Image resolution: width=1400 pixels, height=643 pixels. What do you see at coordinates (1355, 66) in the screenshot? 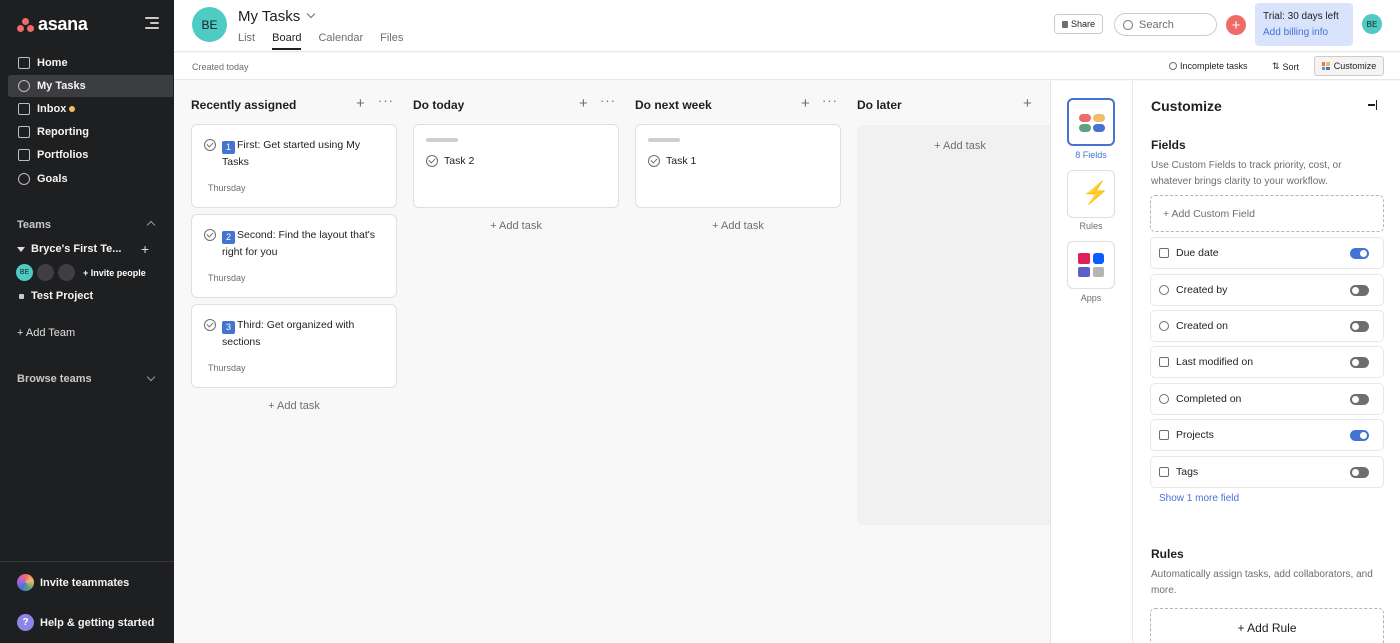
I see `customize-label: Customize` at bounding box center [1355, 66].